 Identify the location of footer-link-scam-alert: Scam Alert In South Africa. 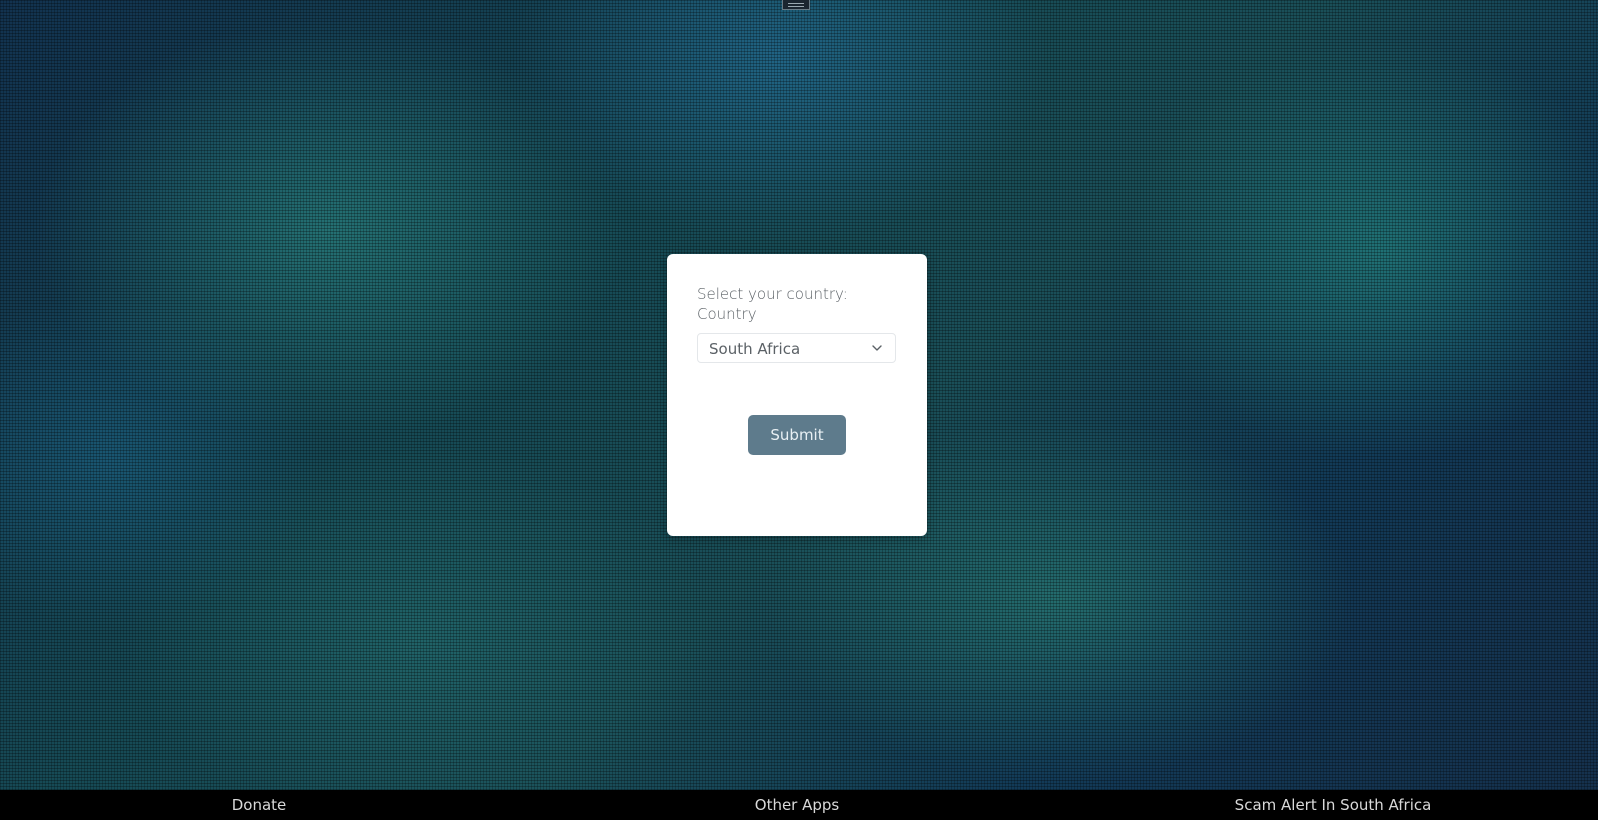
(1333, 805).